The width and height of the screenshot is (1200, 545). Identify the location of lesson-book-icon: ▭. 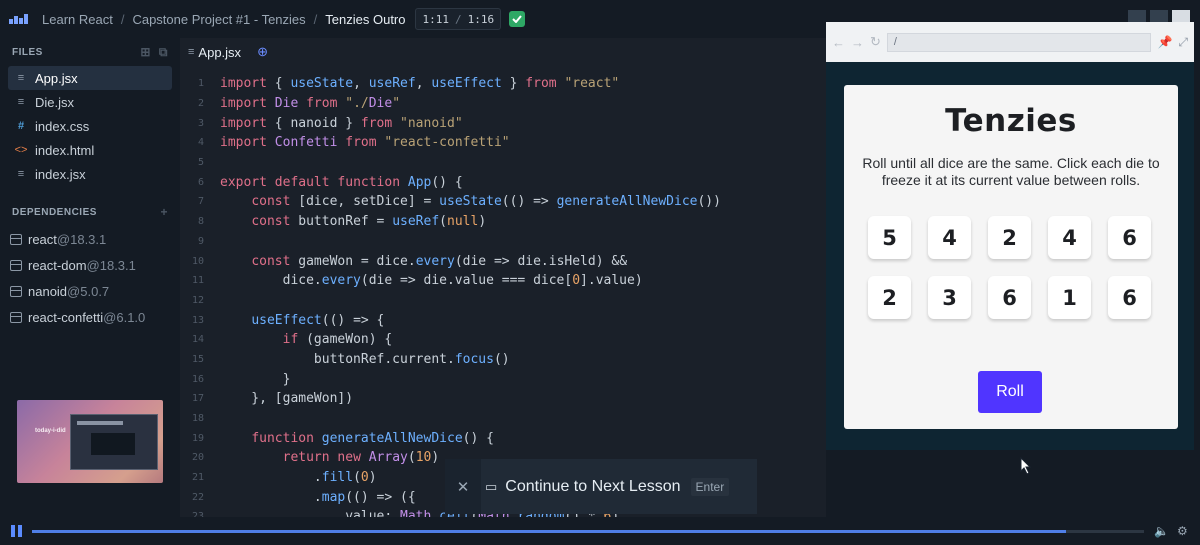
(491, 486).